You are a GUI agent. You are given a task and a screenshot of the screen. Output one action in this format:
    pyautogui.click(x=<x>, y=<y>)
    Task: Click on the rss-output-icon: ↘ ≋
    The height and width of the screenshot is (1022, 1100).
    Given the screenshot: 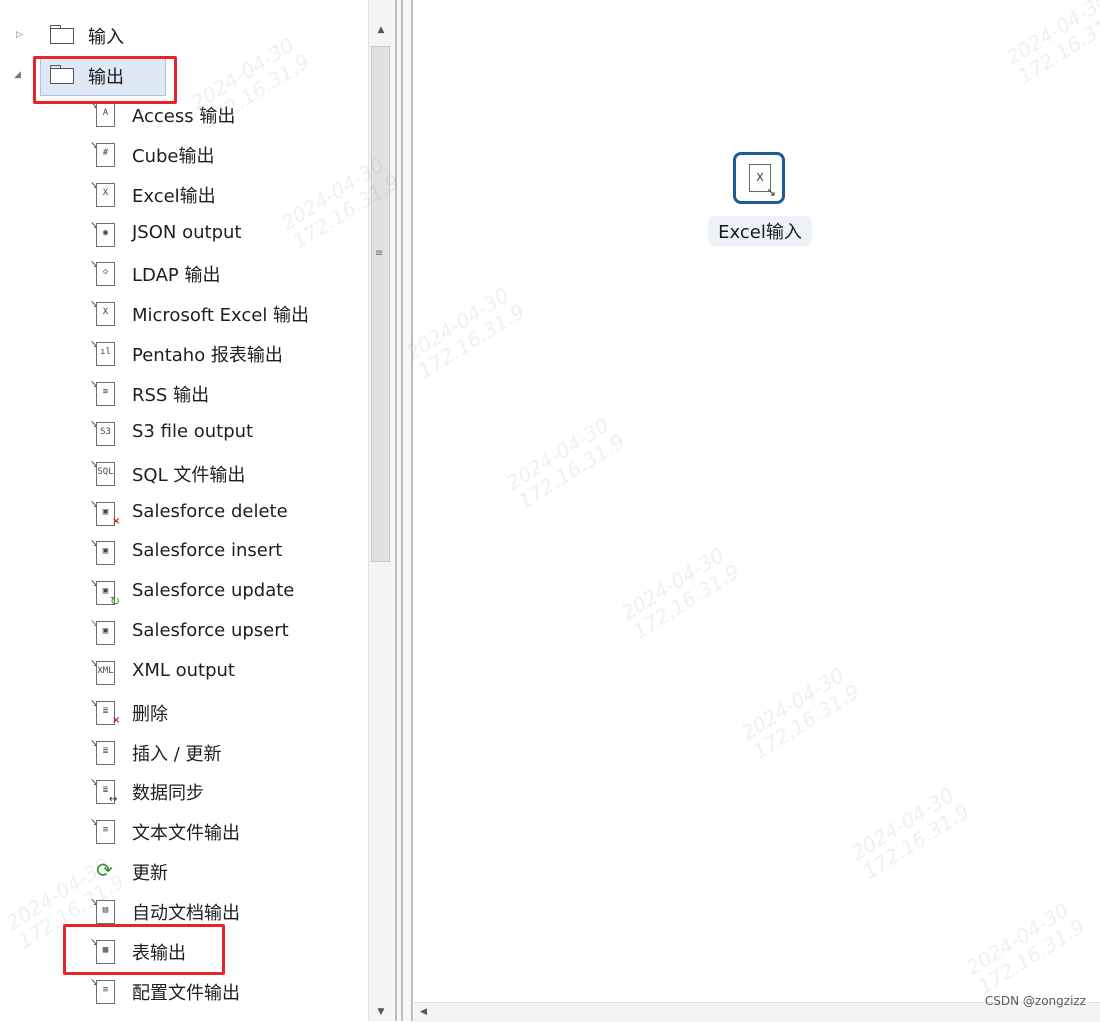 What is the action you would take?
    pyautogui.click(x=104, y=394)
    